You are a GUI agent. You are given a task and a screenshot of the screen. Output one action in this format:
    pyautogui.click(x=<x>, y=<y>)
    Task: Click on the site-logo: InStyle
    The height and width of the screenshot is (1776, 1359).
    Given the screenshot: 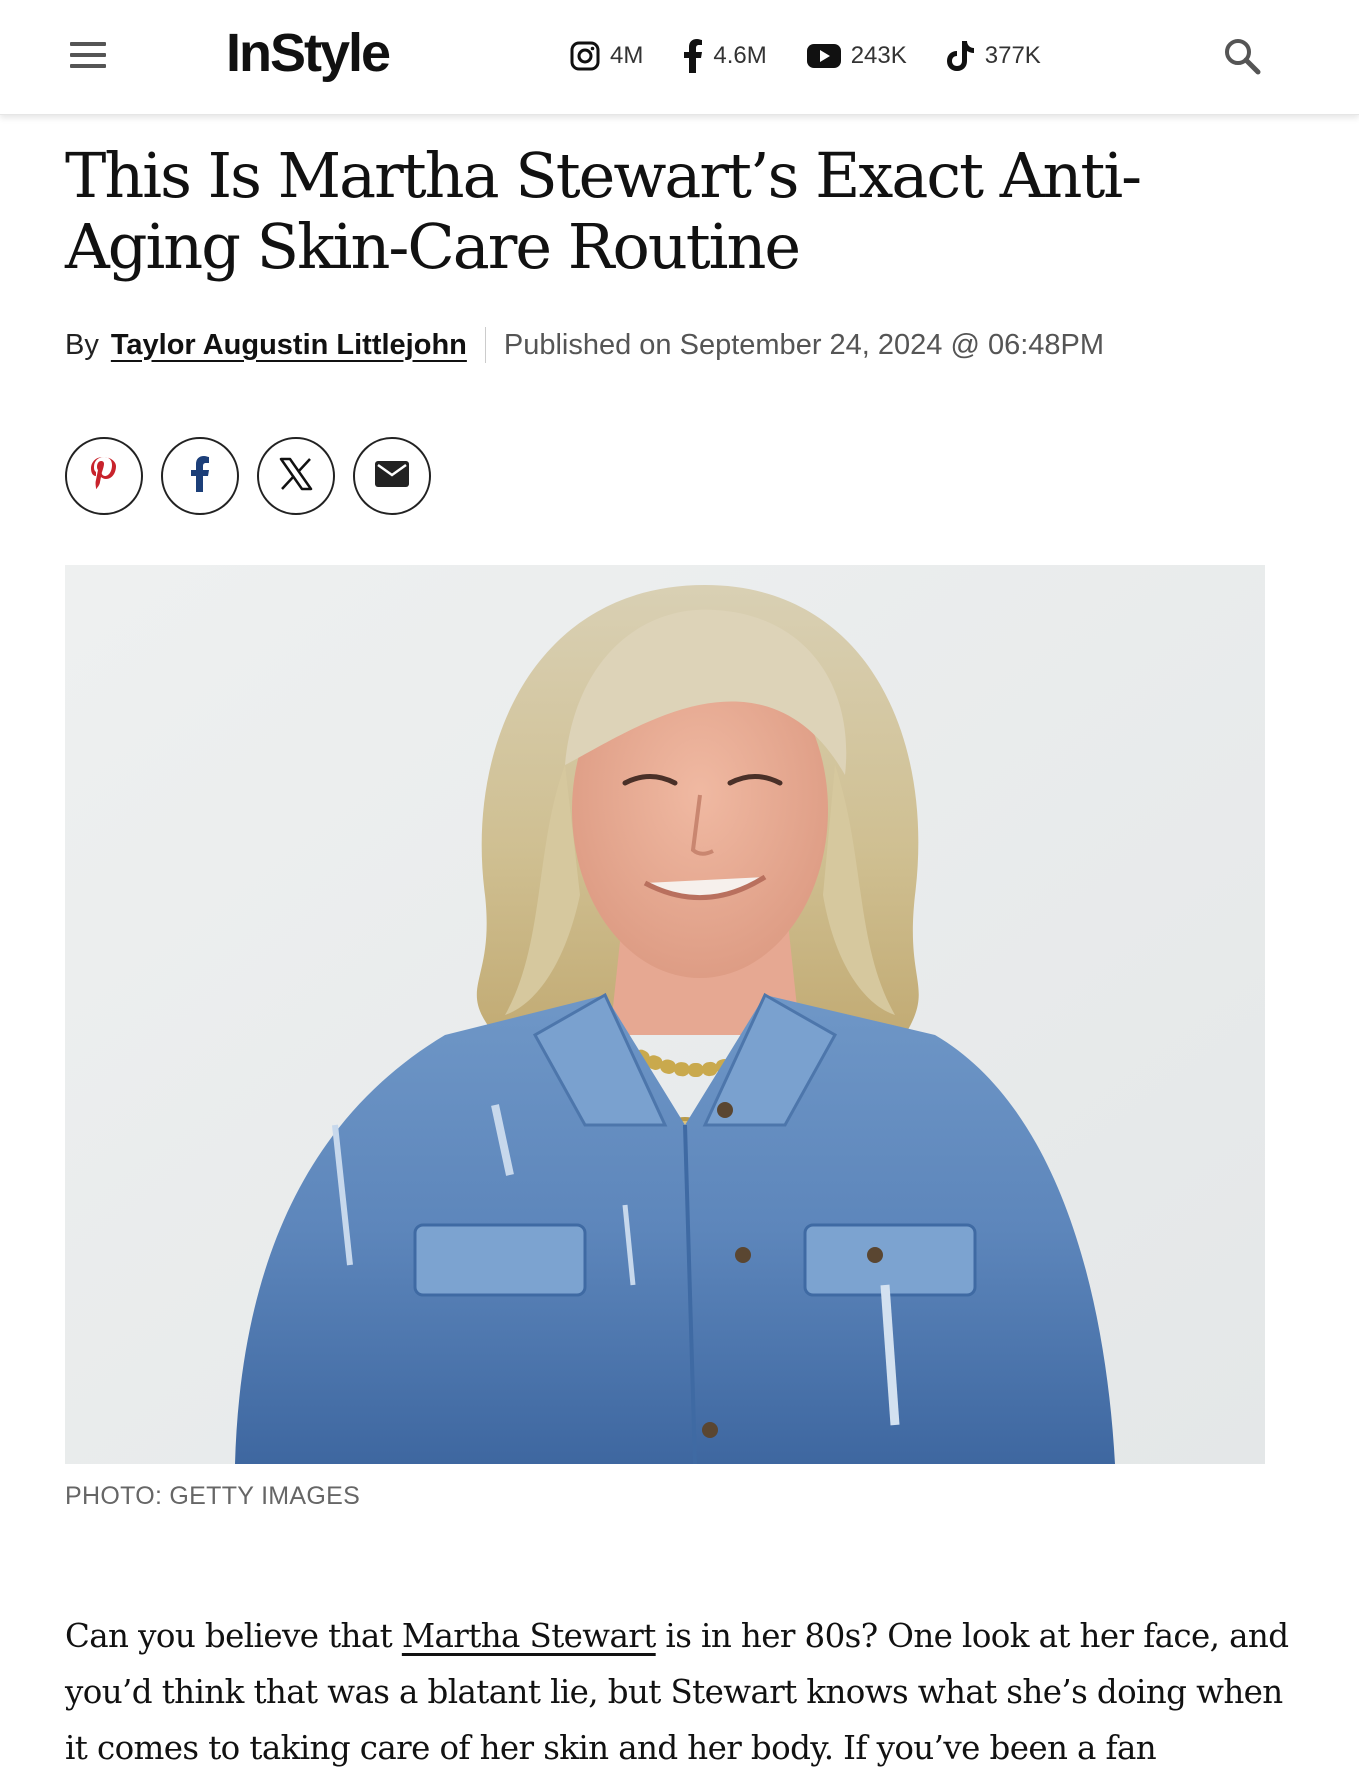 What is the action you would take?
    pyautogui.click(x=308, y=53)
    